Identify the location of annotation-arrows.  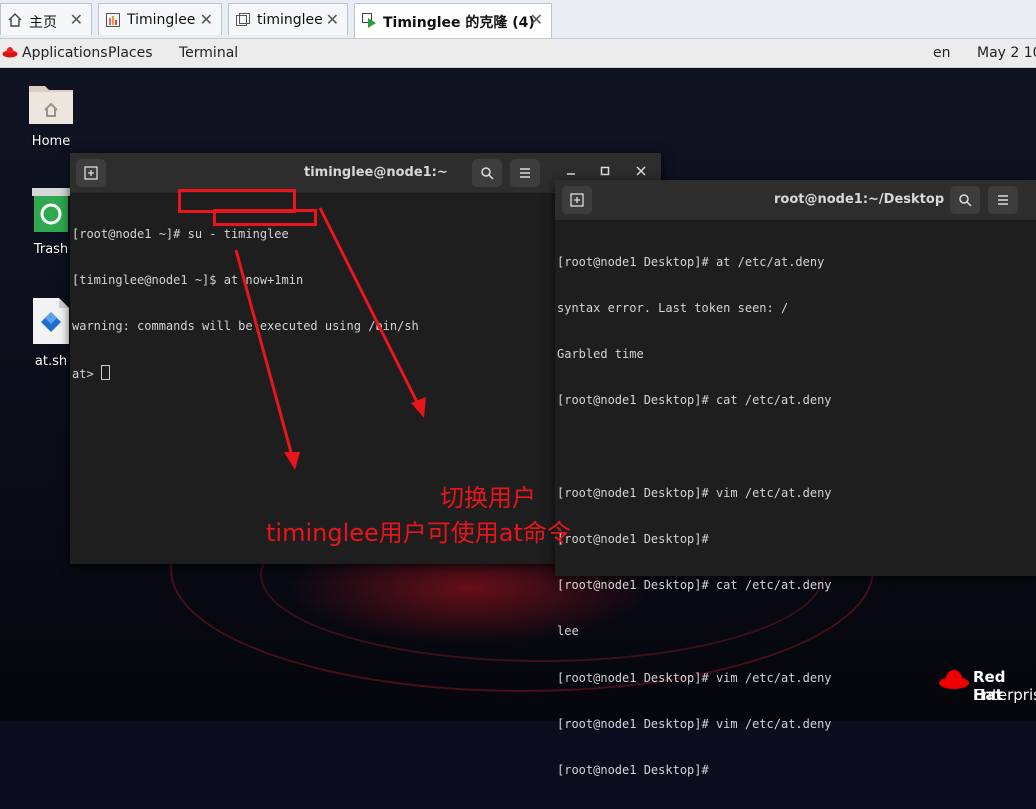
(330, 338).